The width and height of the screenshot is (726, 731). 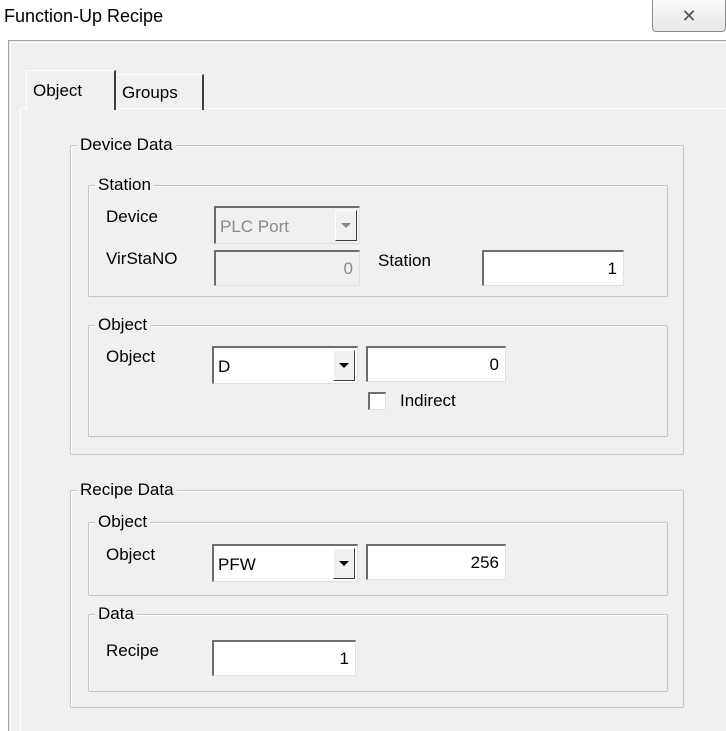 I want to click on close-button: ✕, so click(x=689, y=16).